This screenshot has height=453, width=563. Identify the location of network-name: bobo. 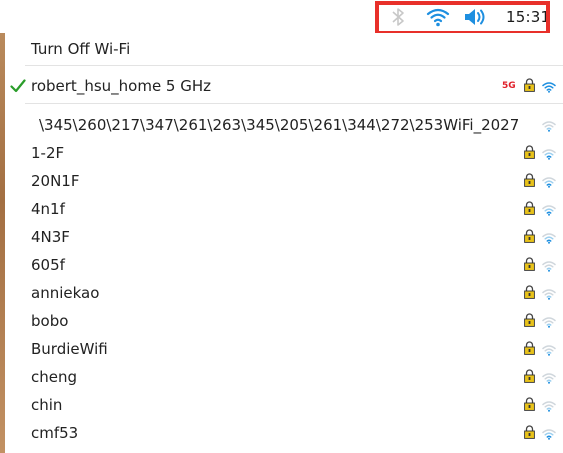
(50, 321).